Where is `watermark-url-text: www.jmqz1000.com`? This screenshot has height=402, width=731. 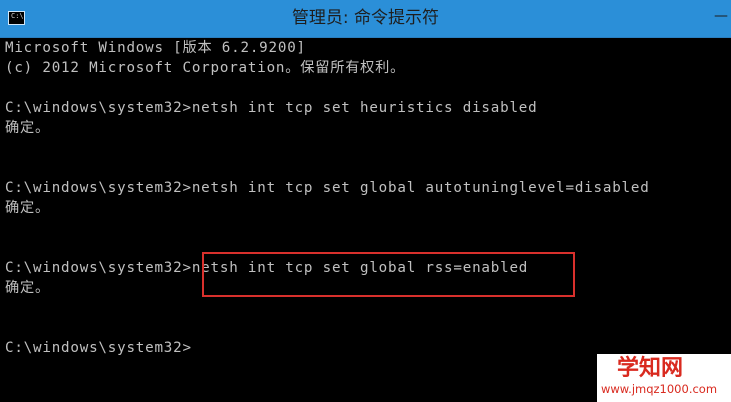
watermark-url-text: www.jmqz1000.com is located at coordinates (659, 389).